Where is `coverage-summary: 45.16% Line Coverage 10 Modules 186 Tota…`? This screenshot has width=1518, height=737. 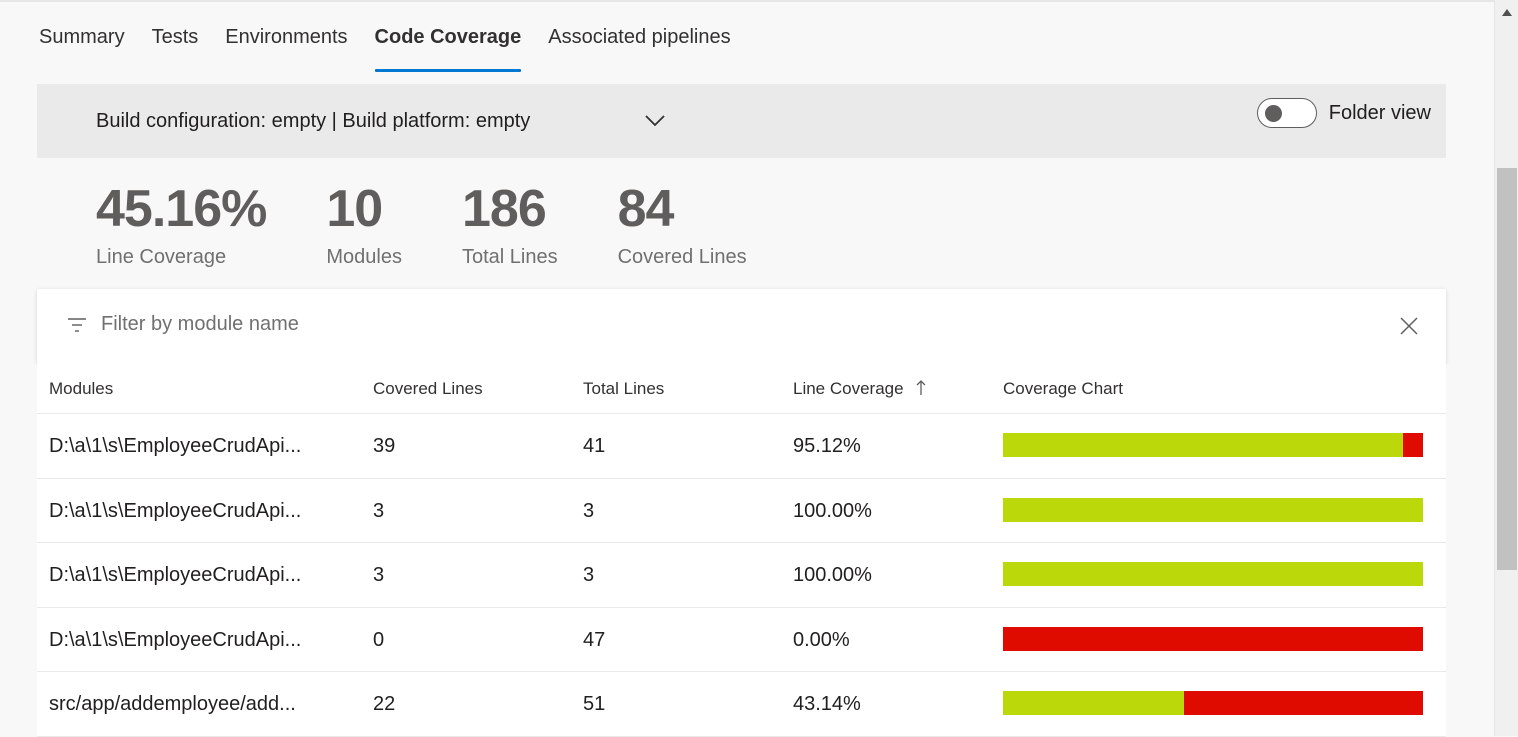 coverage-summary: 45.16% Line Coverage 10 Modules 186 Tota… is located at coordinates (451, 223).